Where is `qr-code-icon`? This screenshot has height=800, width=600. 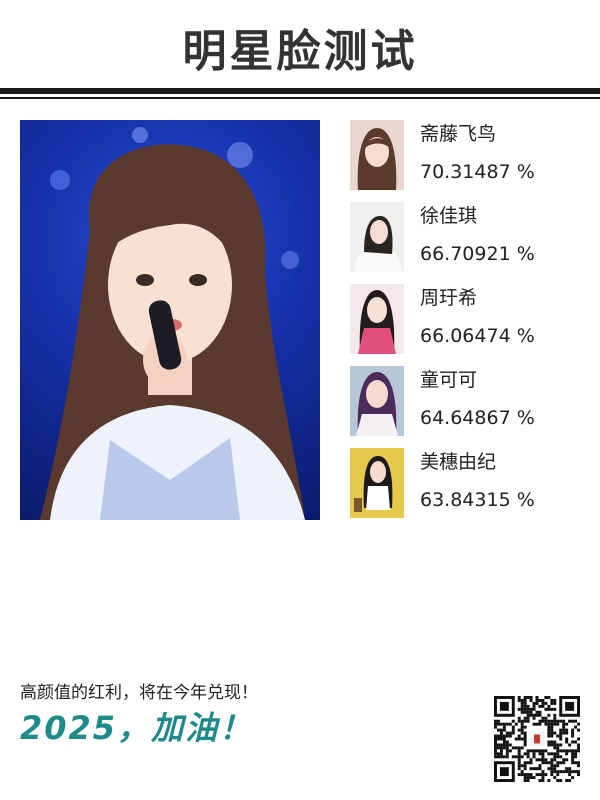
qr-code-icon is located at coordinates (537, 739).